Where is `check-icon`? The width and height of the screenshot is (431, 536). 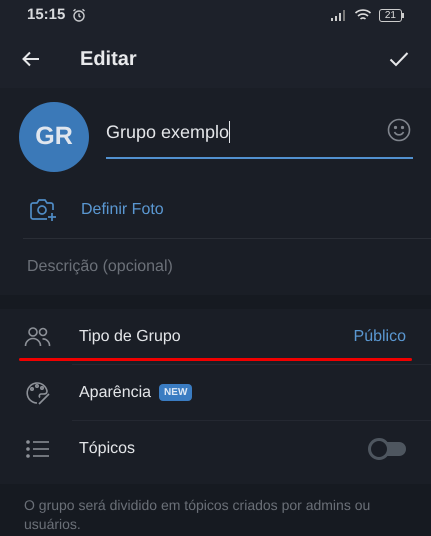 check-icon is located at coordinates (399, 59).